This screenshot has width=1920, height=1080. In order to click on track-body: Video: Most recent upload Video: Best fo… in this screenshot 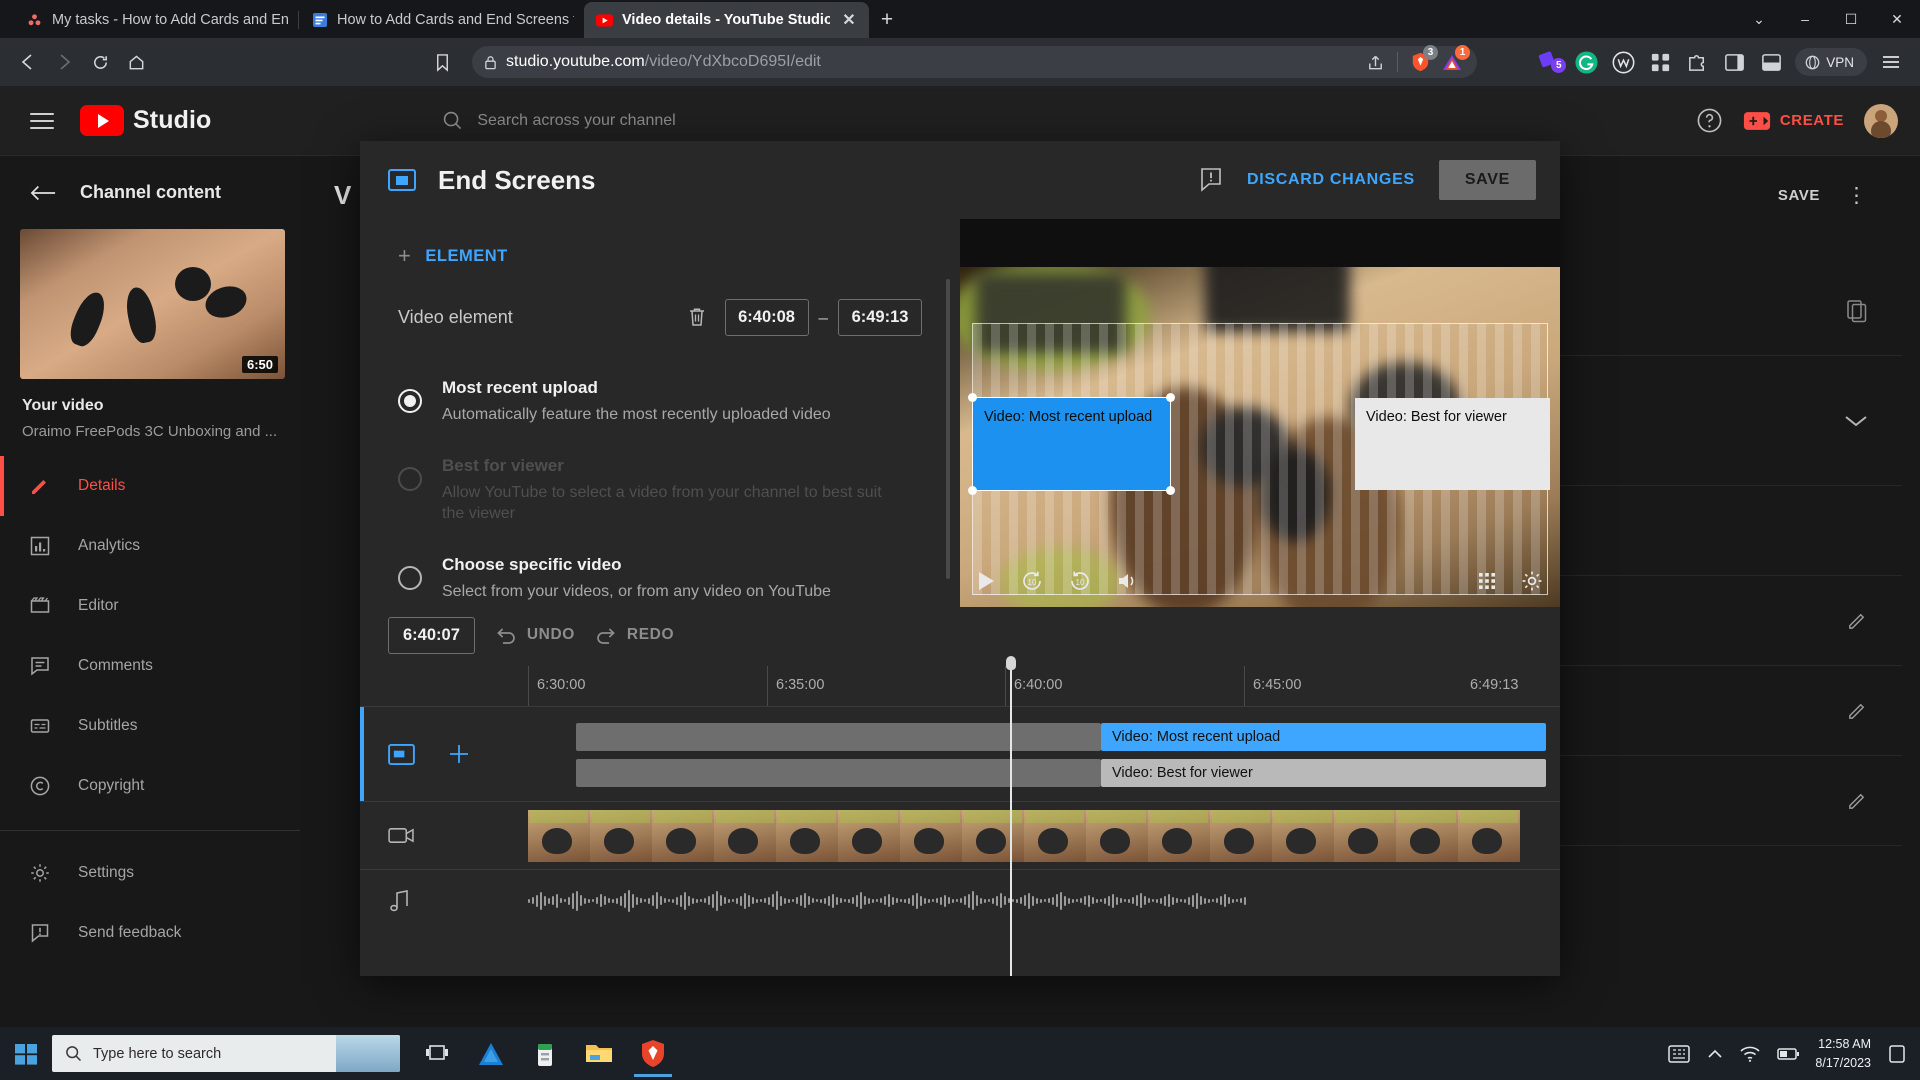, I will do `click(1044, 754)`.